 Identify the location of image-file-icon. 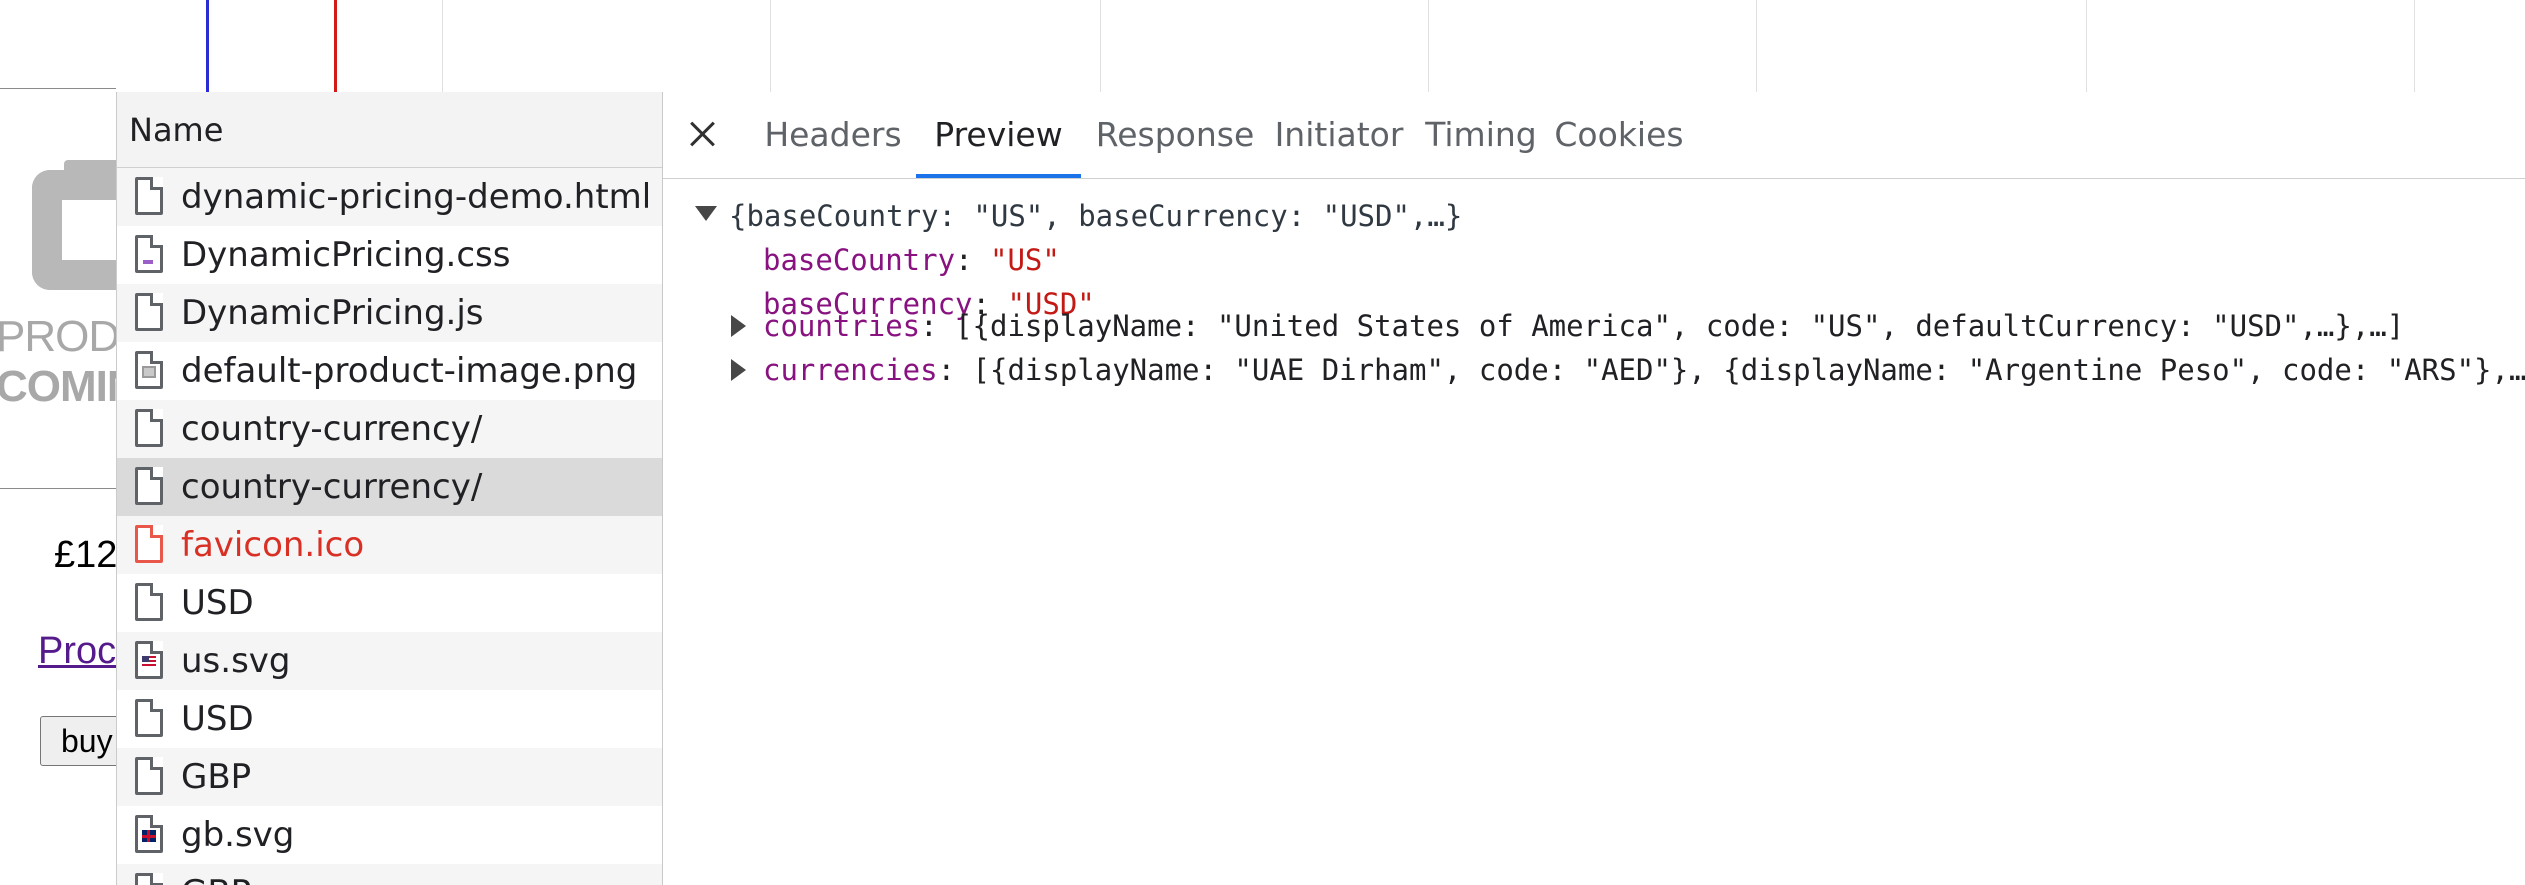
(149, 370).